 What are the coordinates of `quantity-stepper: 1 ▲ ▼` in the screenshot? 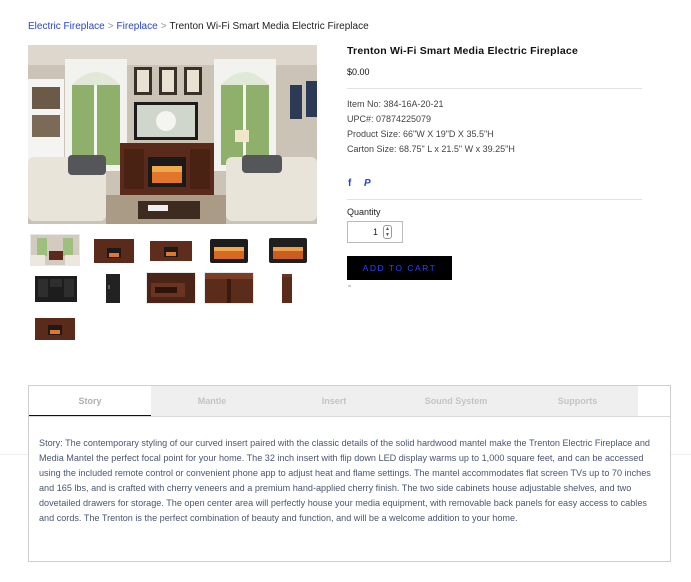 It's located at (375, 232).